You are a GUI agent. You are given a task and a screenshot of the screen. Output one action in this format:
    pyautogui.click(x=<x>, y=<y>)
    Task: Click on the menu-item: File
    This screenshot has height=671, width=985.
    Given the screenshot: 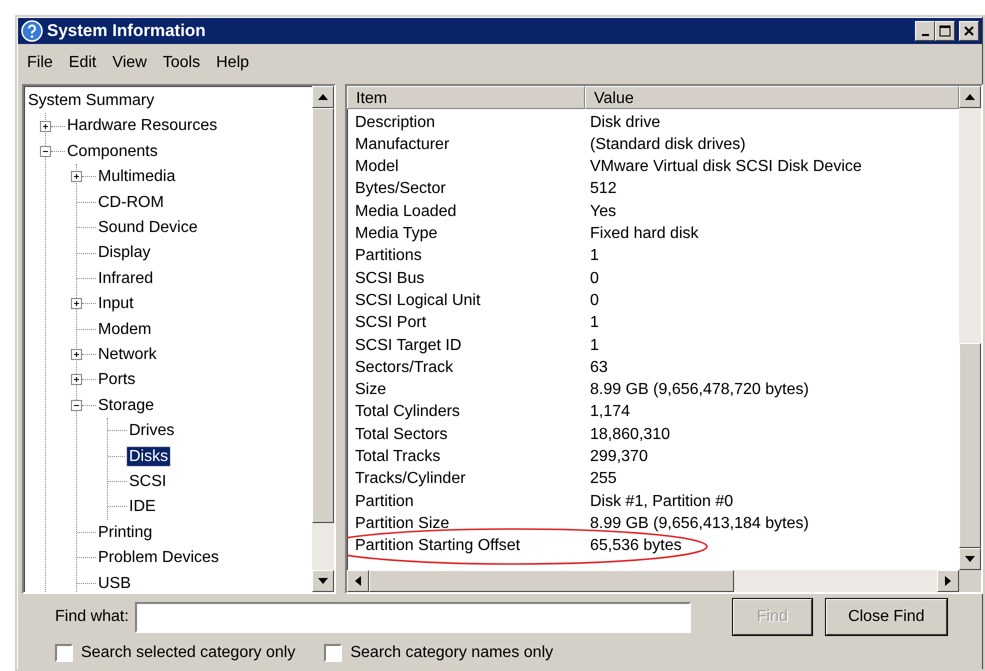 What is the action you would take?
    pyautogui.click(x=40, y=63)
    